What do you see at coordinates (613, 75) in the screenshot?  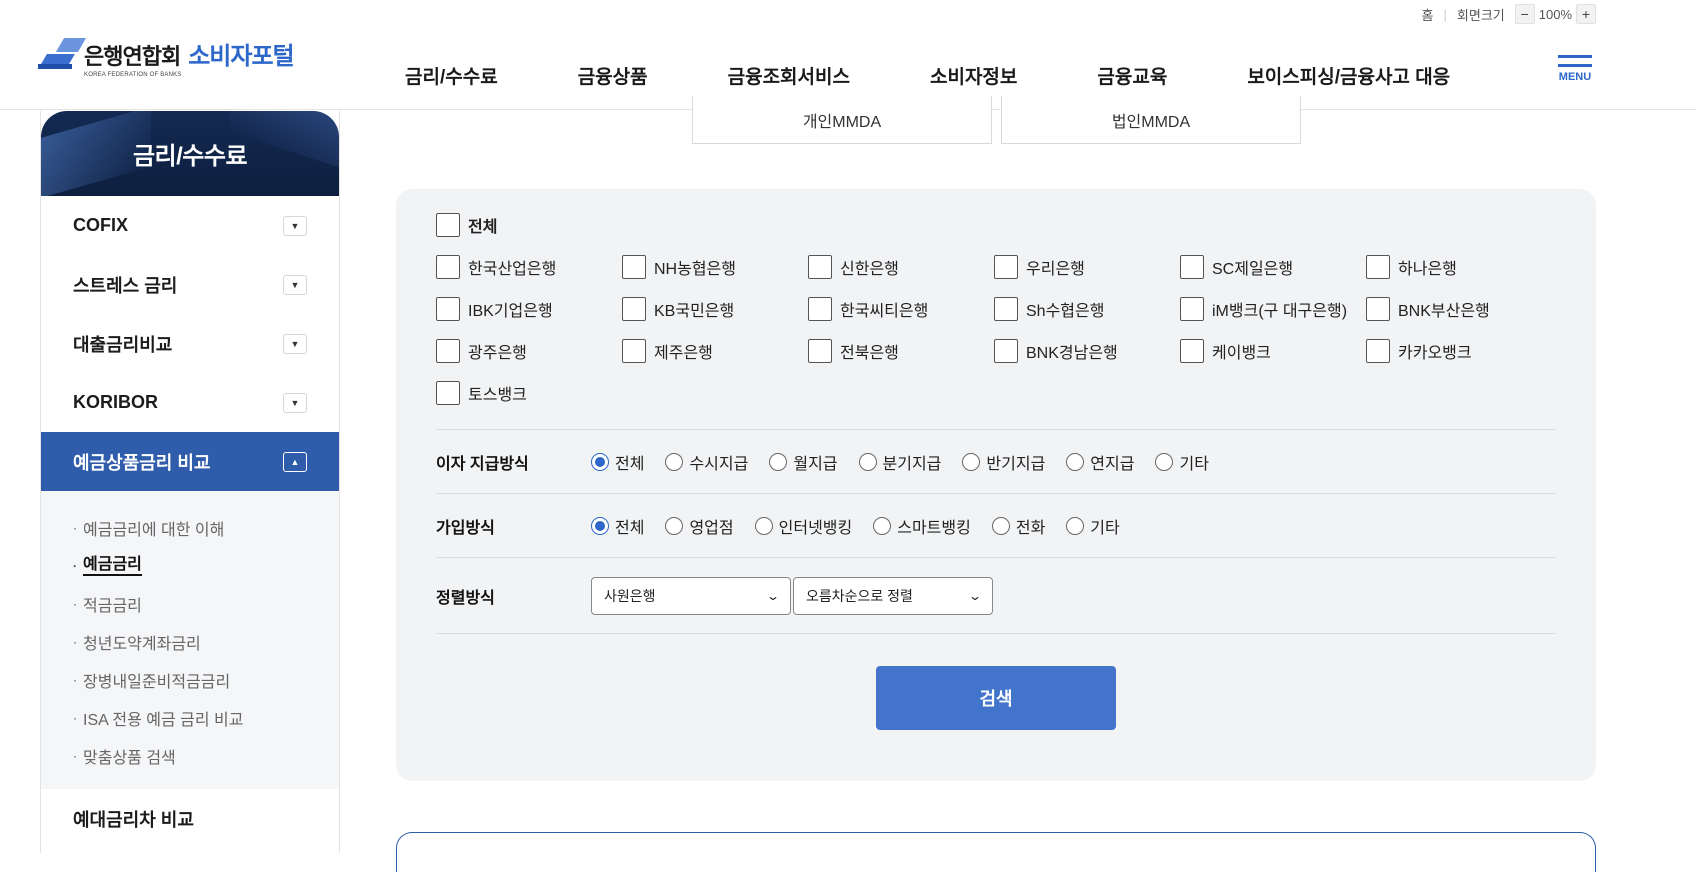 I see `nav-financial-products: 금융상품` at bounding box center [613, 75].